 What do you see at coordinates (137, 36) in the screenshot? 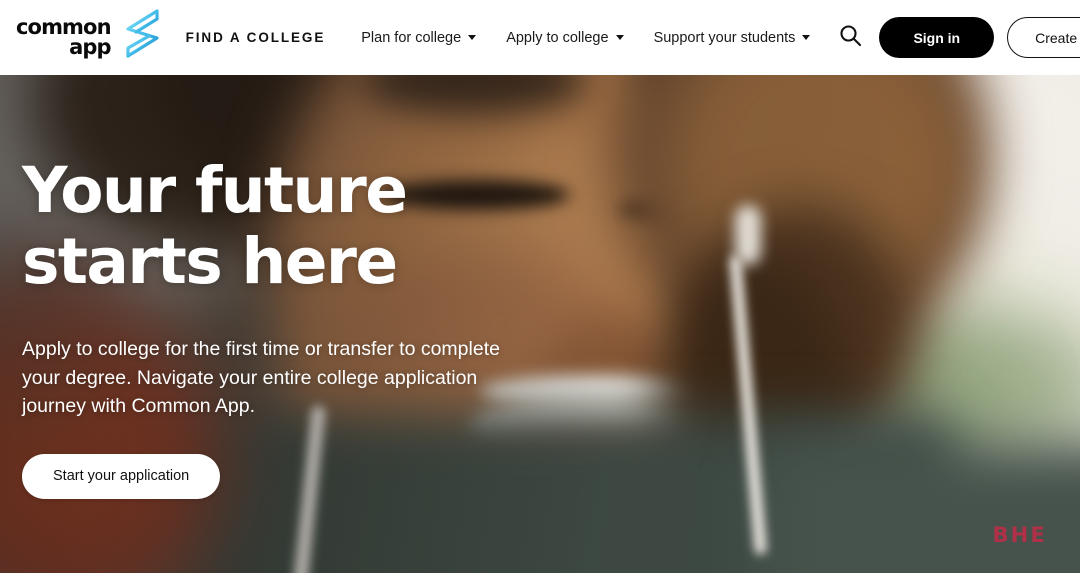
I see `common-app-ribbon-mark-icon` at bounding box center [137, 36].